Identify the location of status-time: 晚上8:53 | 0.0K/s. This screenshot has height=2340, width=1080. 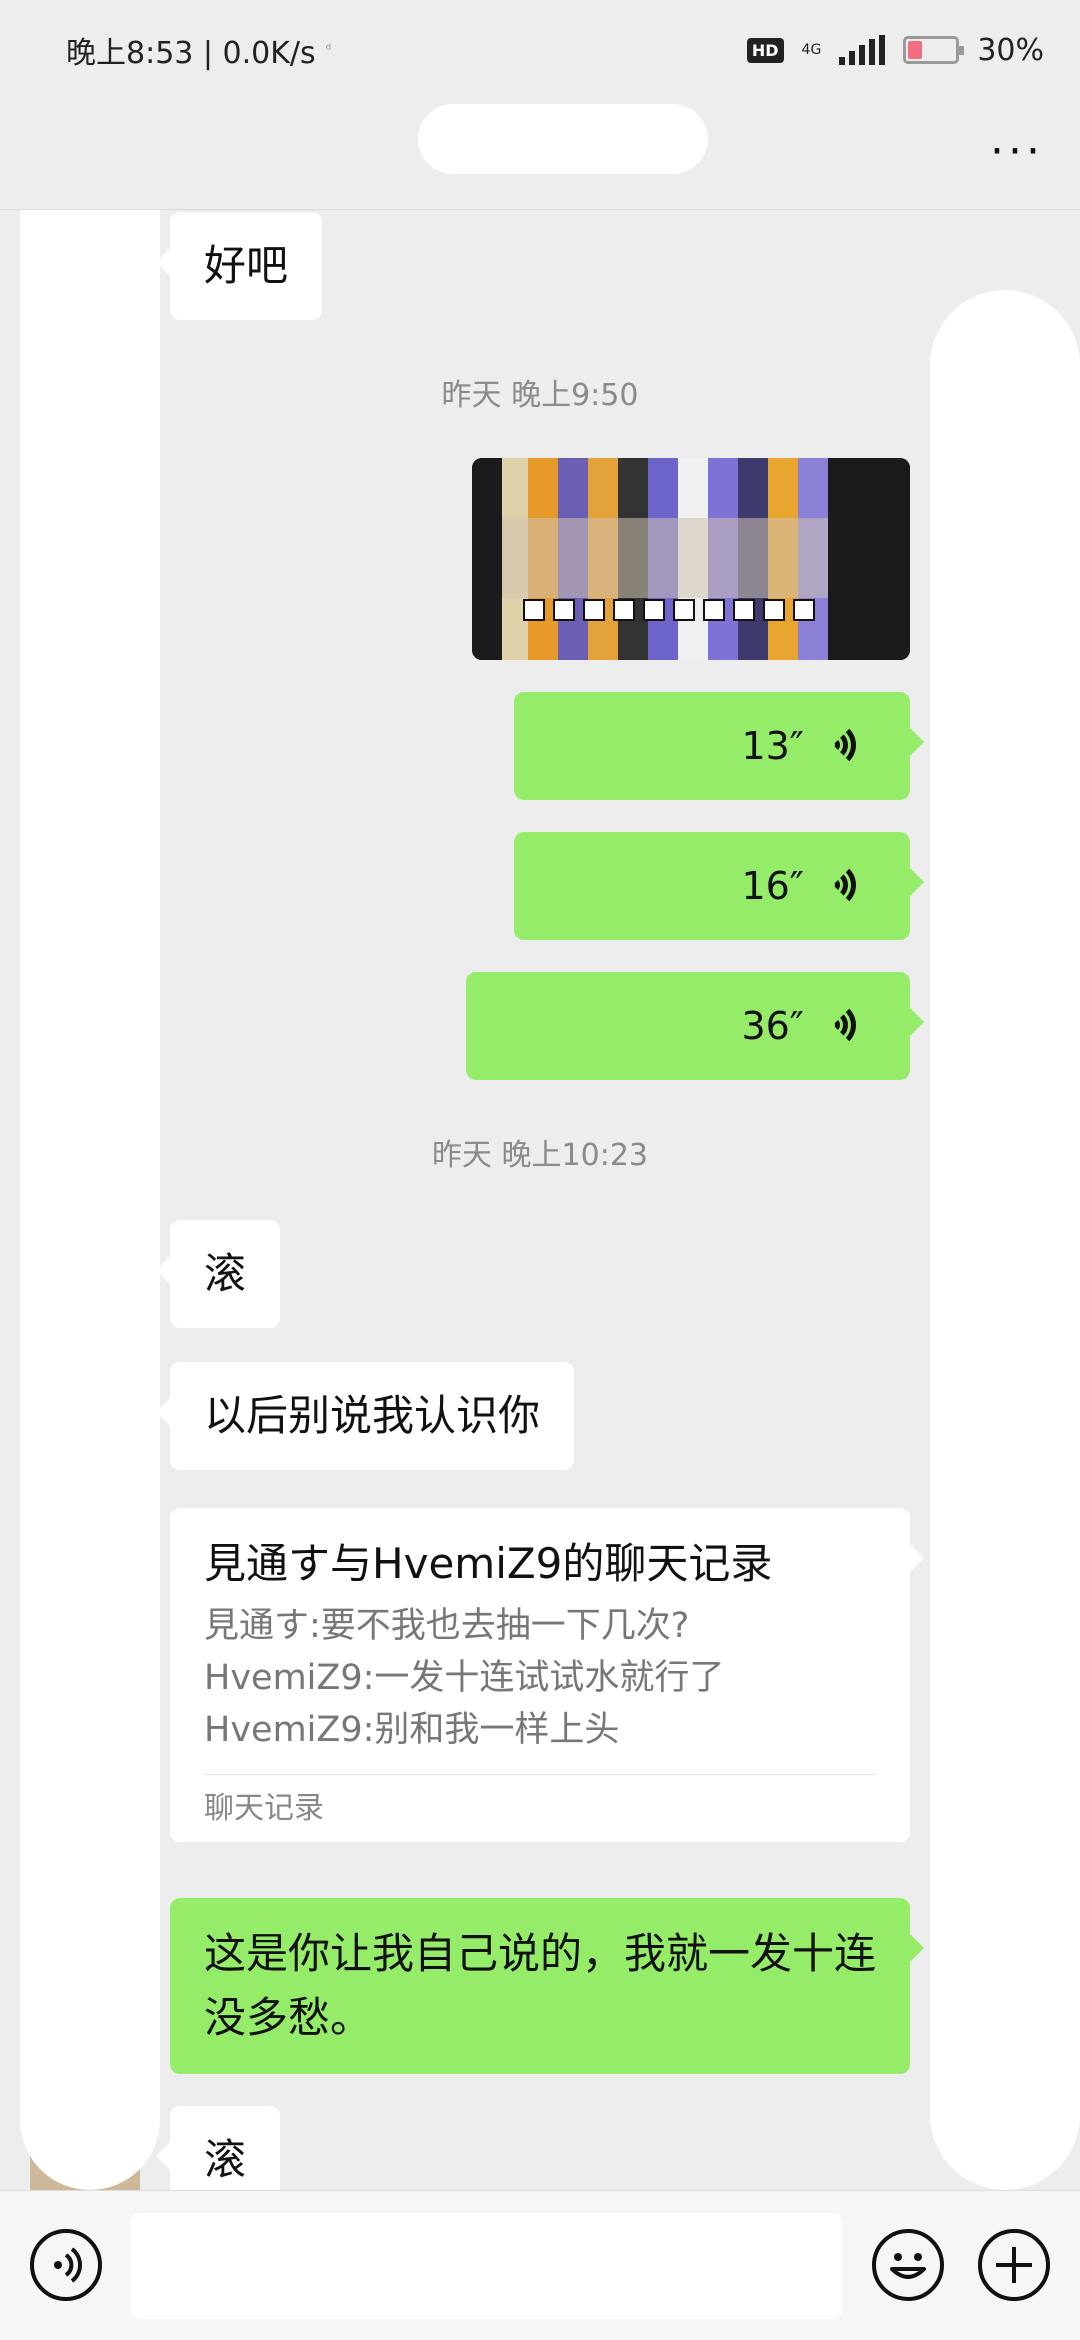
(191, 53).